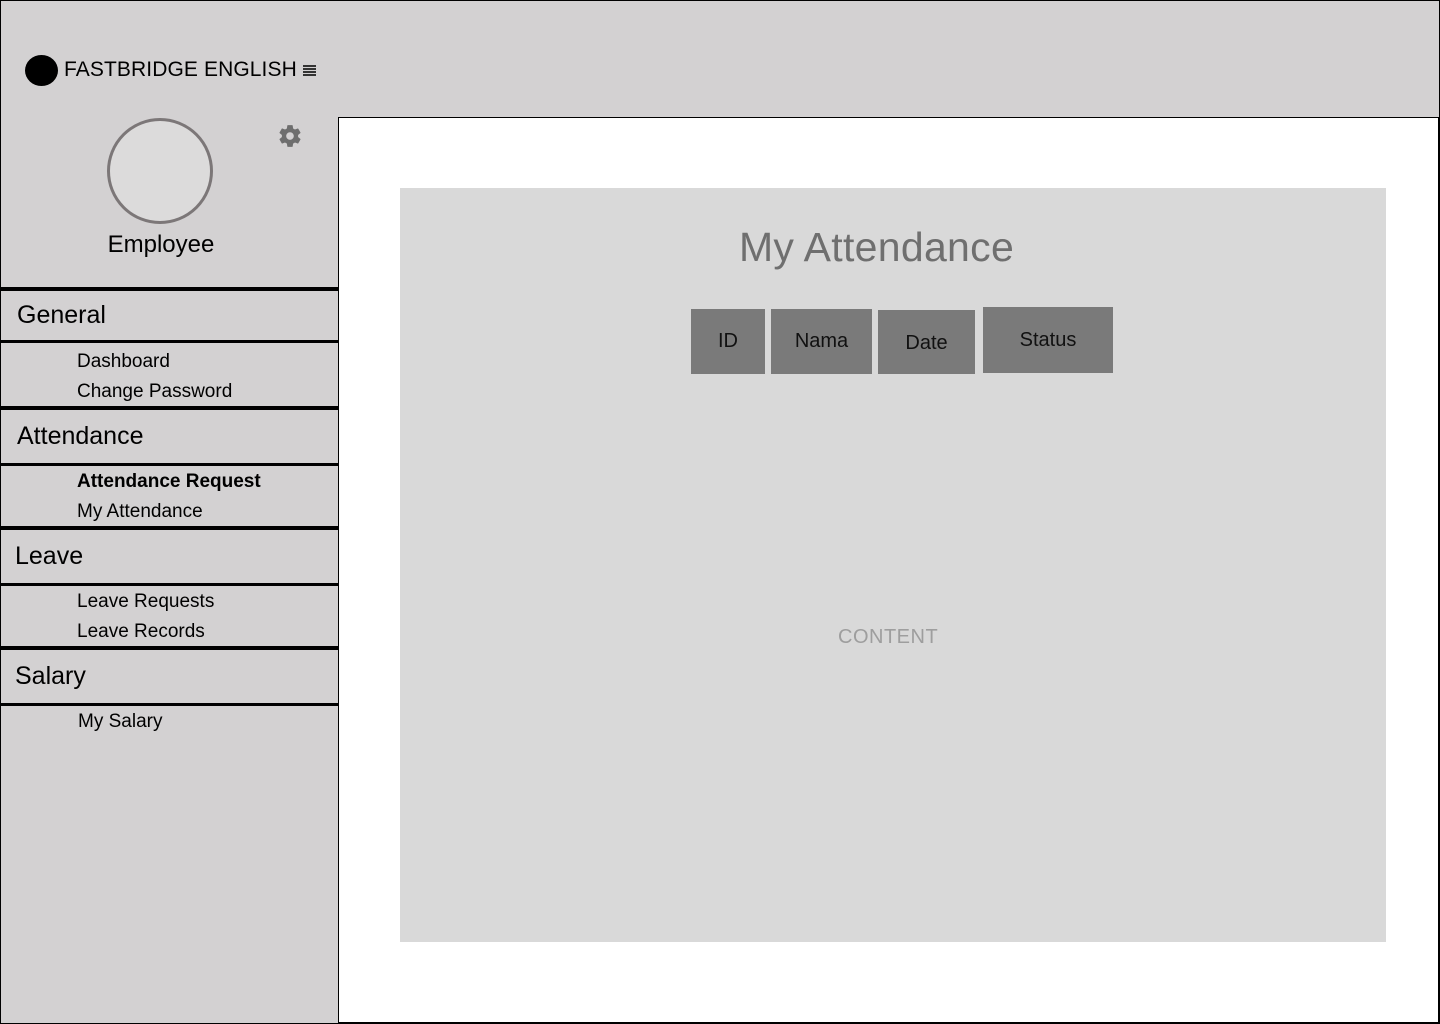 The width and height of the screenshot is (1440, 1024). Describe the element at coordinates (80, 436) in the screenshot. I see `section-title: Attendance` at that location.